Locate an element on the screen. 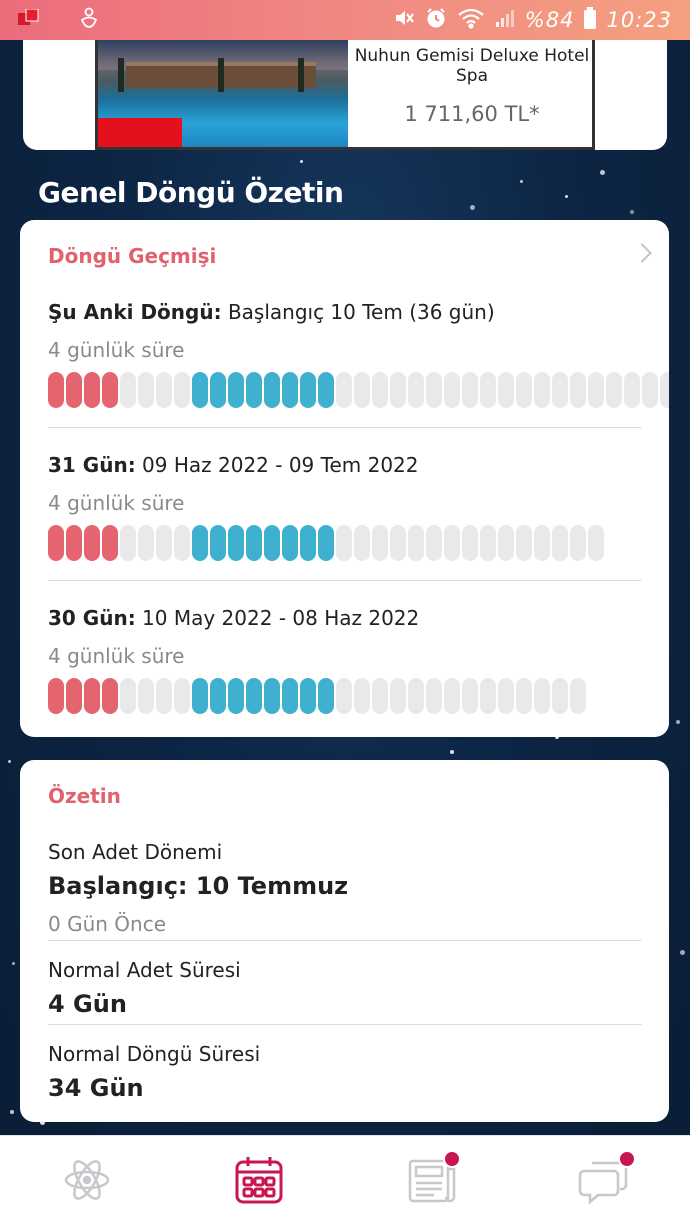 The height and width of the screenshot is (1227, 690). normal-period-label: Normal Adet Süresi is located at coordinates (144, 970).